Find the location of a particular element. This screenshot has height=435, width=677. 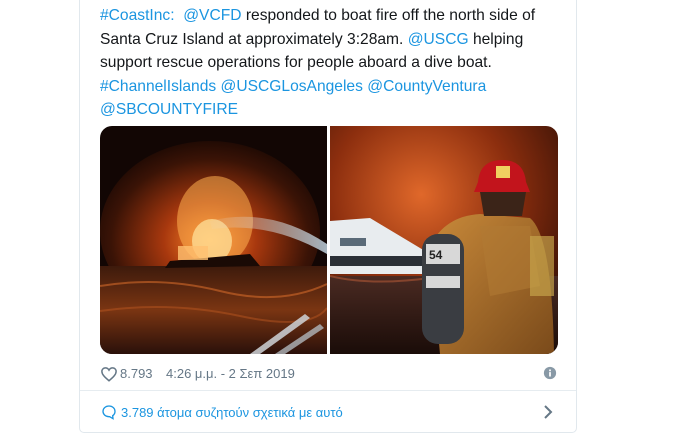

mention-vcfd-link: @VCFD is located at coordinates (212, 15).